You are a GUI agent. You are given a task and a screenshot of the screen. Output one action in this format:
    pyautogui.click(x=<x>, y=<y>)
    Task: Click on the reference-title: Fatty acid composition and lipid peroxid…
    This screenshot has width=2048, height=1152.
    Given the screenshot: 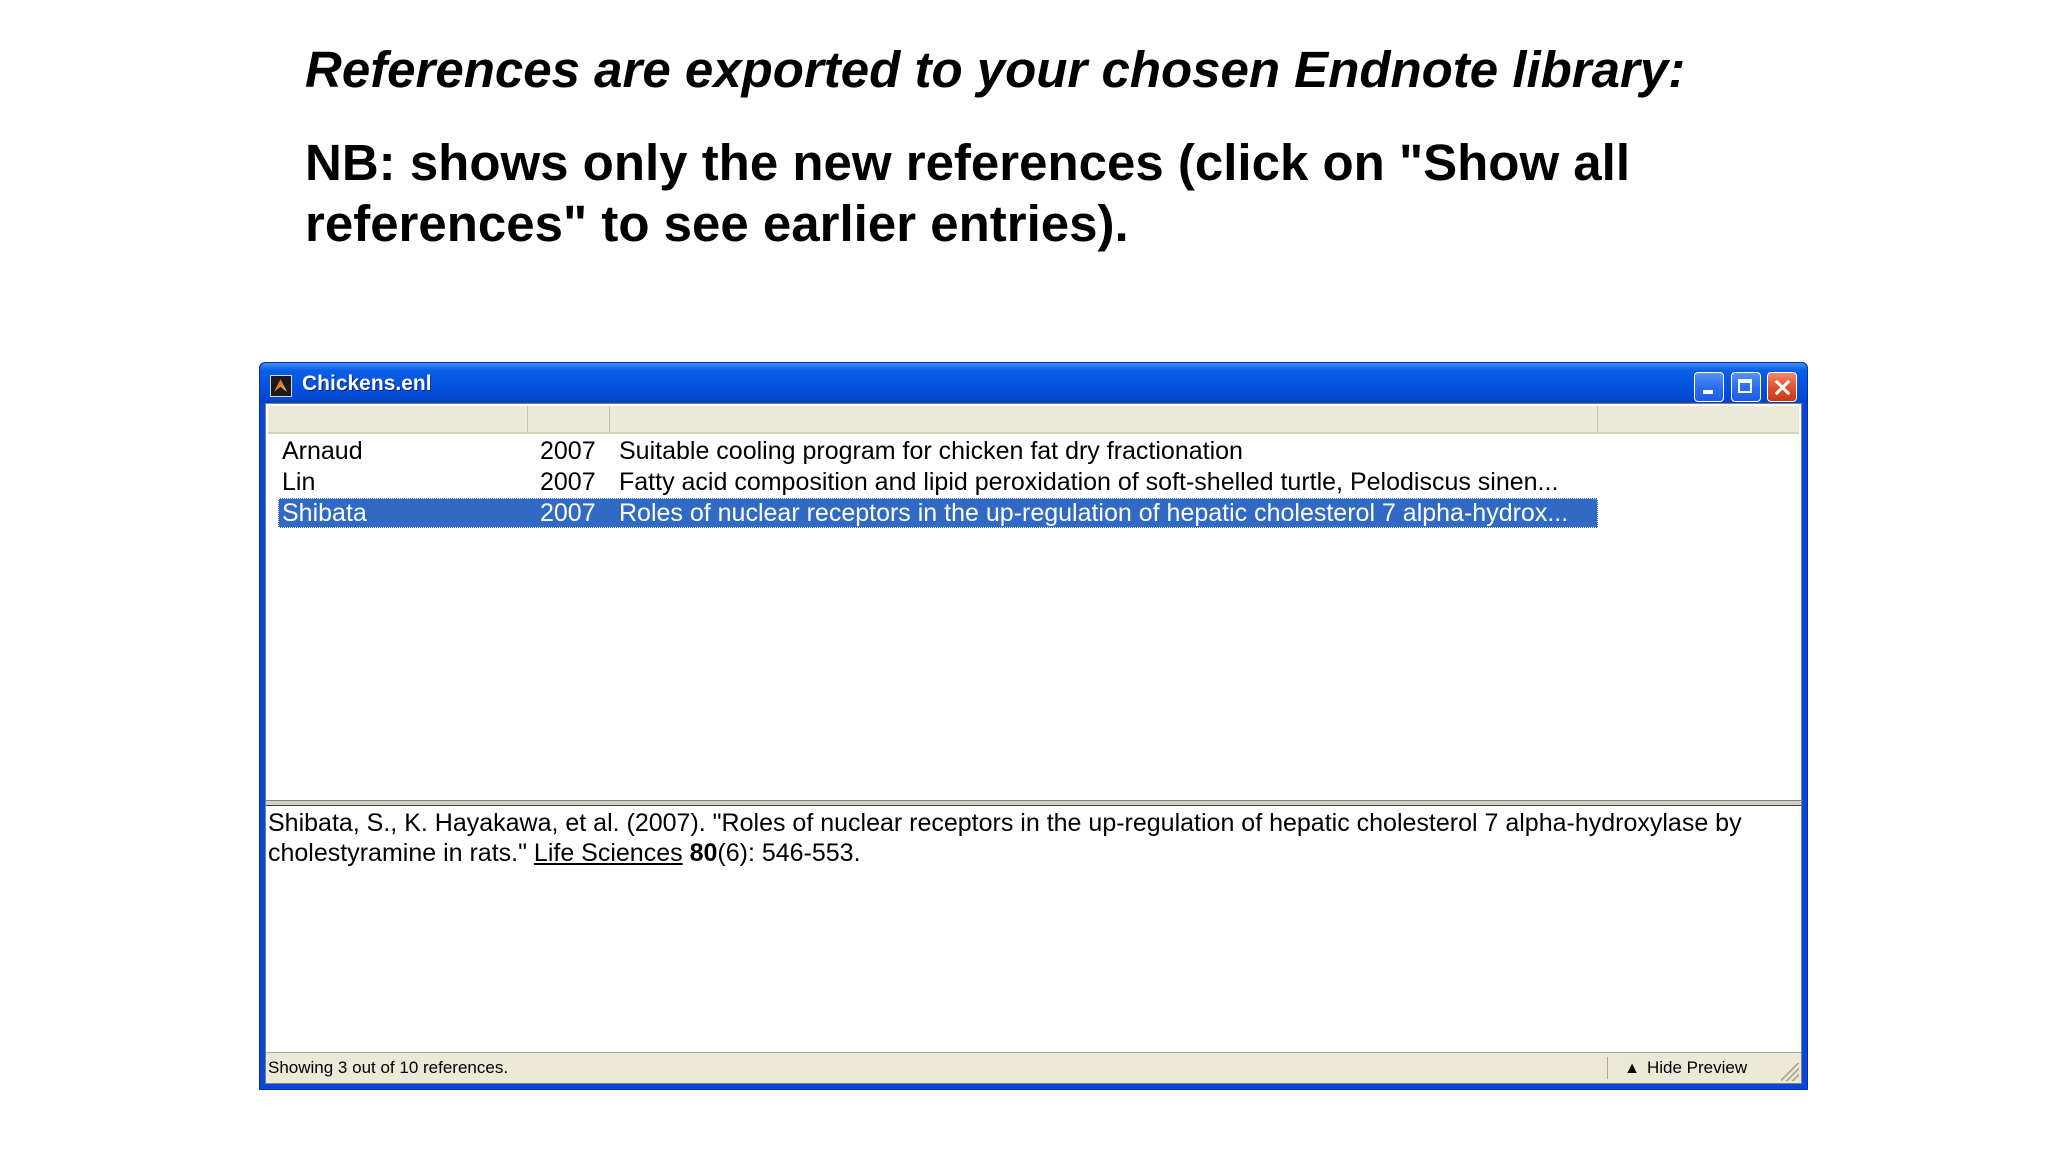 What is the action you would take?
    pyautogui.click(x=1089, y=482)
    